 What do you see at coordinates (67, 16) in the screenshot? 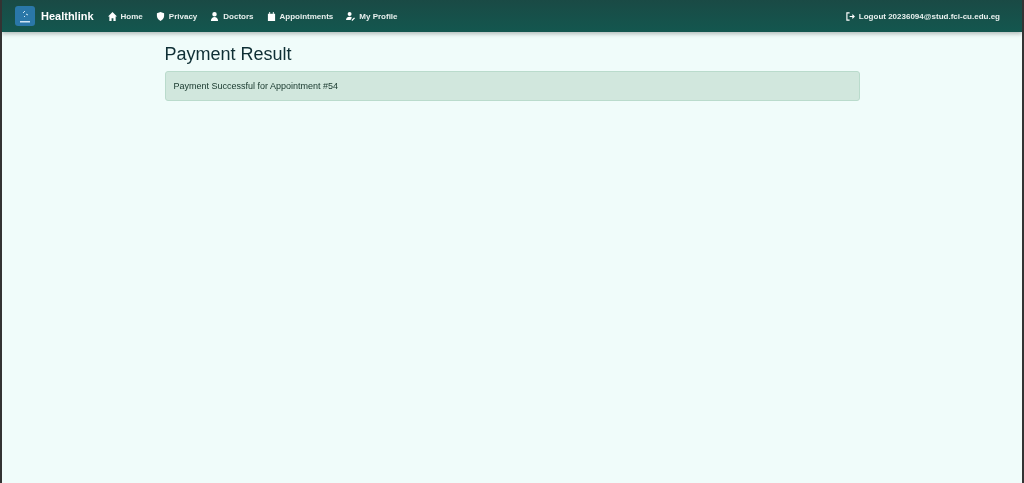
I see `brand-link: Healthlink` at bounding box center [67, 16].